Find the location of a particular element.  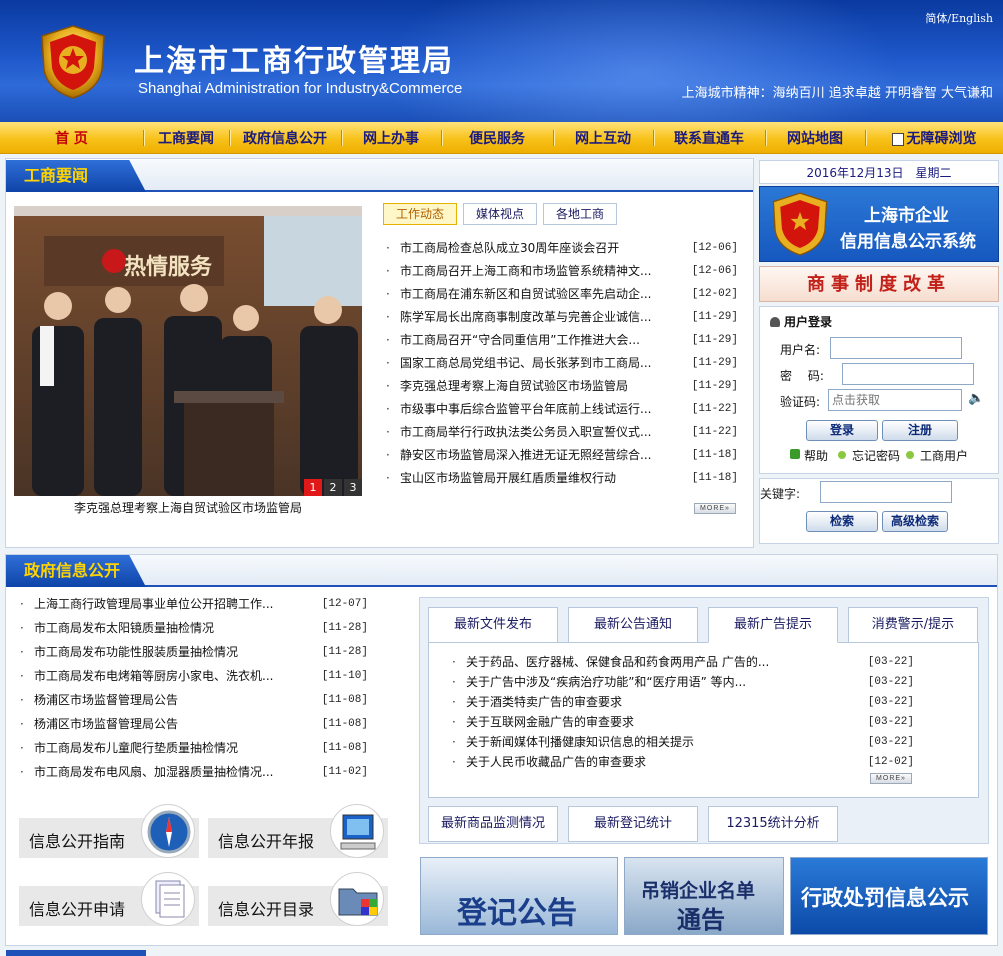

business-user-link: 工商用户 is located at coordinates (944, 455).